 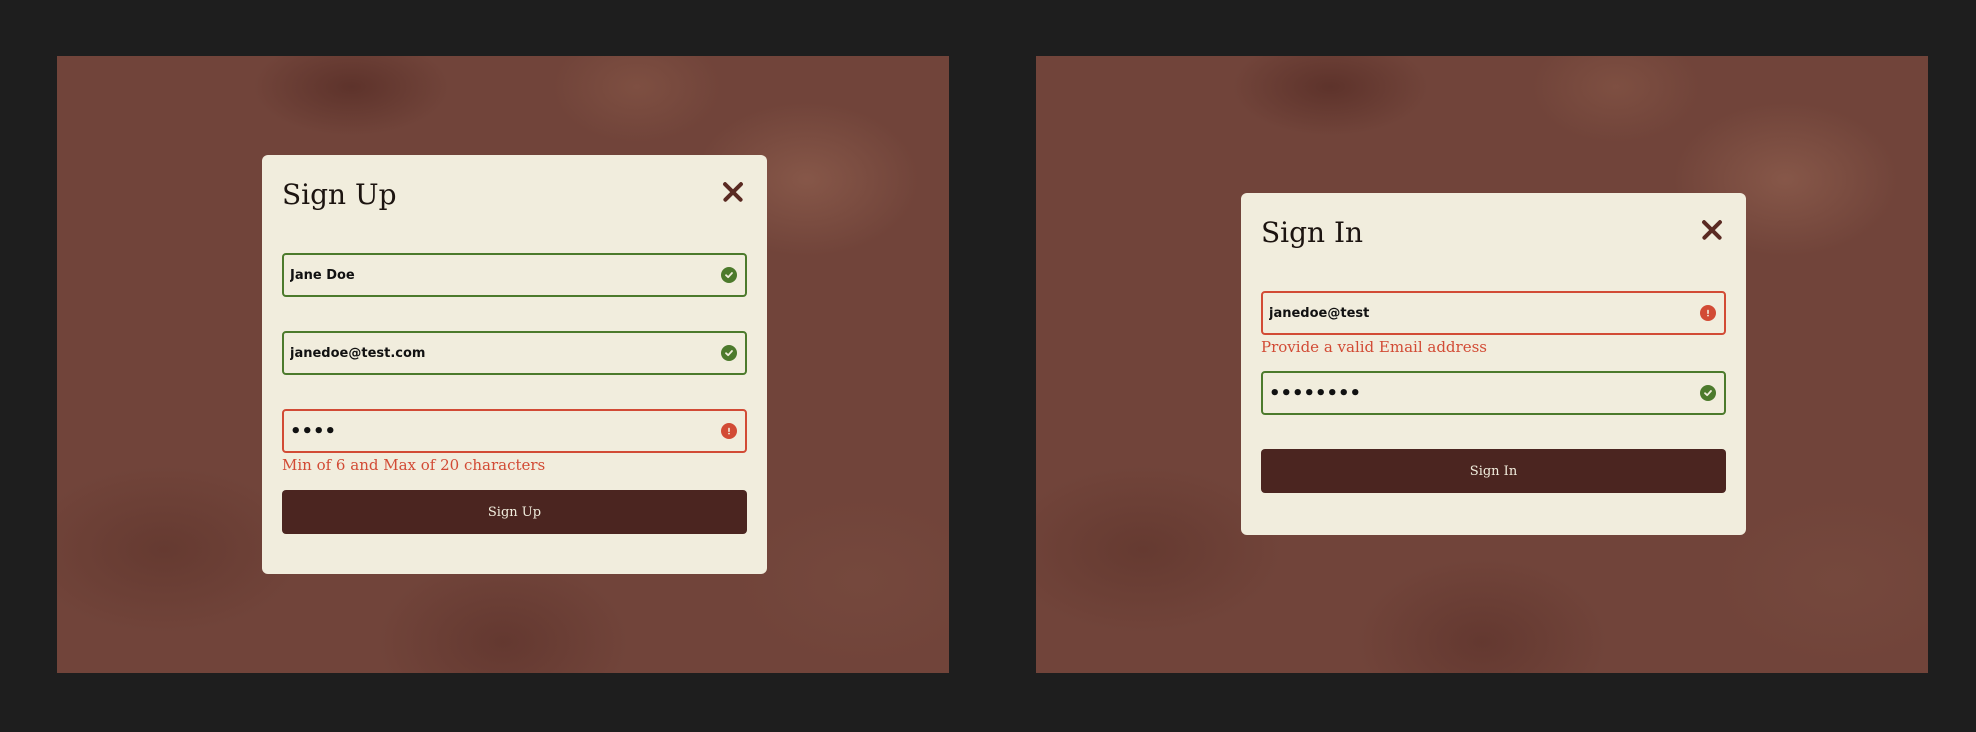 I want to click on sign-up-button: Sign Up, so click(x=514, y=512).